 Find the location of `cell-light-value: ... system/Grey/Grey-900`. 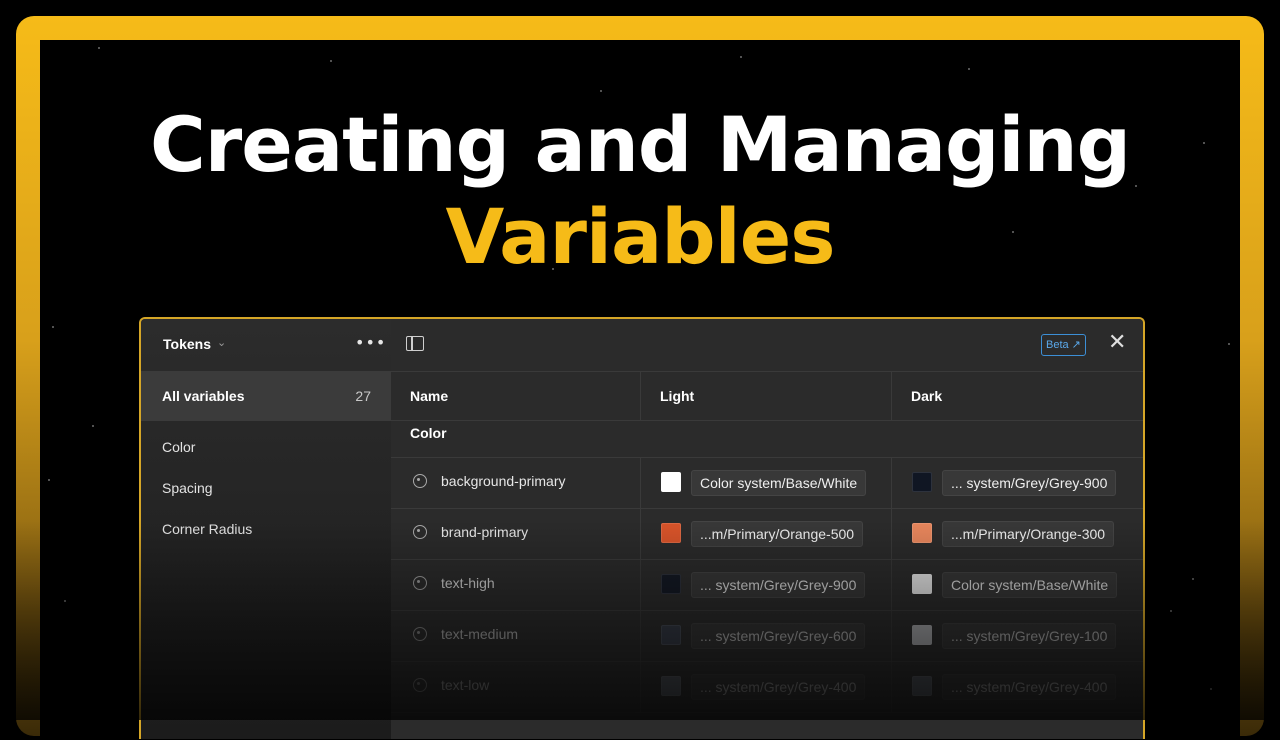

cell-light-value: ... system/Grey/Grey-900 is located at coordinates (766, 584).